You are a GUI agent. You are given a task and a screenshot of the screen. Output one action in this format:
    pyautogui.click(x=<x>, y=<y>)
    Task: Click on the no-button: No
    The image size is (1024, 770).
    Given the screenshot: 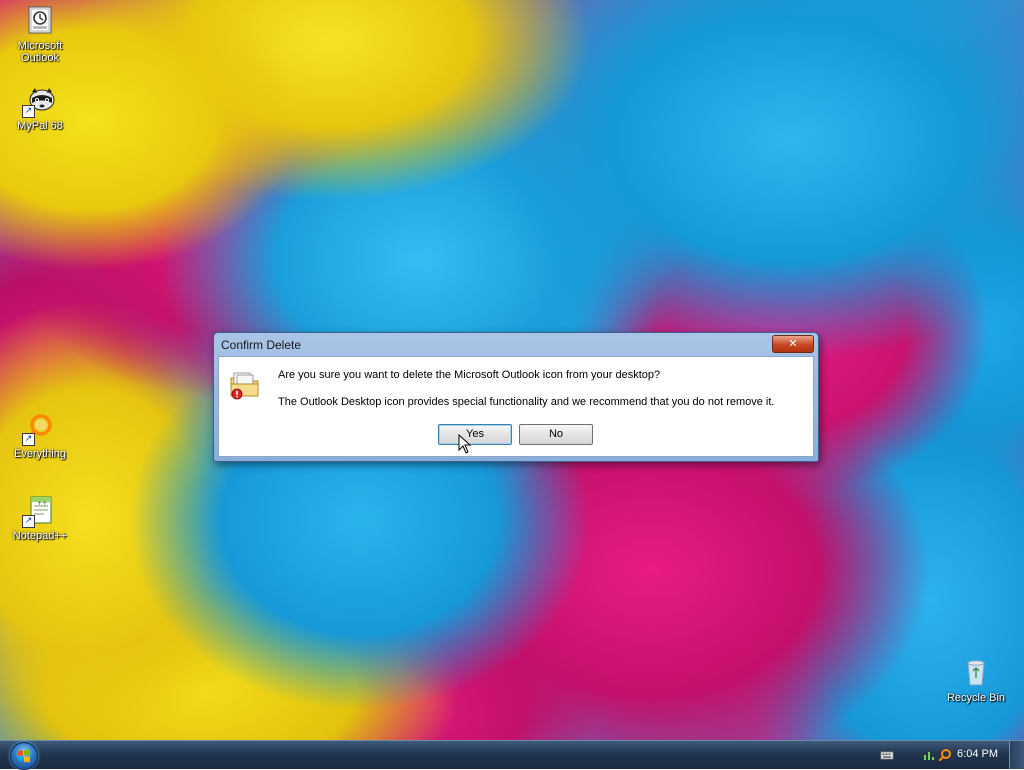 What is the action you would take?
    pyautogui.click(x=556, y=434)
    